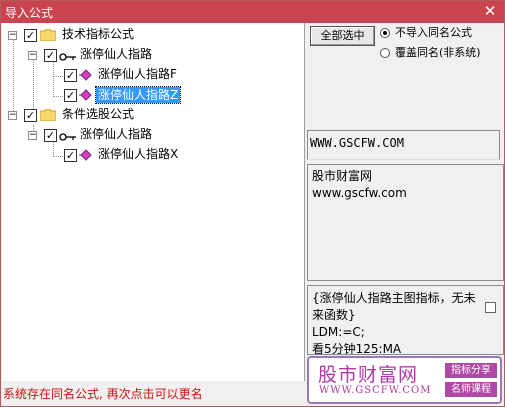  What do you see at coordinates (405, 320) in the screenshot?
I see `formula-code-box: {涨停仙人指路主图指标，无未 来函数} LDM:=C; 看5分钟125:MA` at bounding box center [405, 320].